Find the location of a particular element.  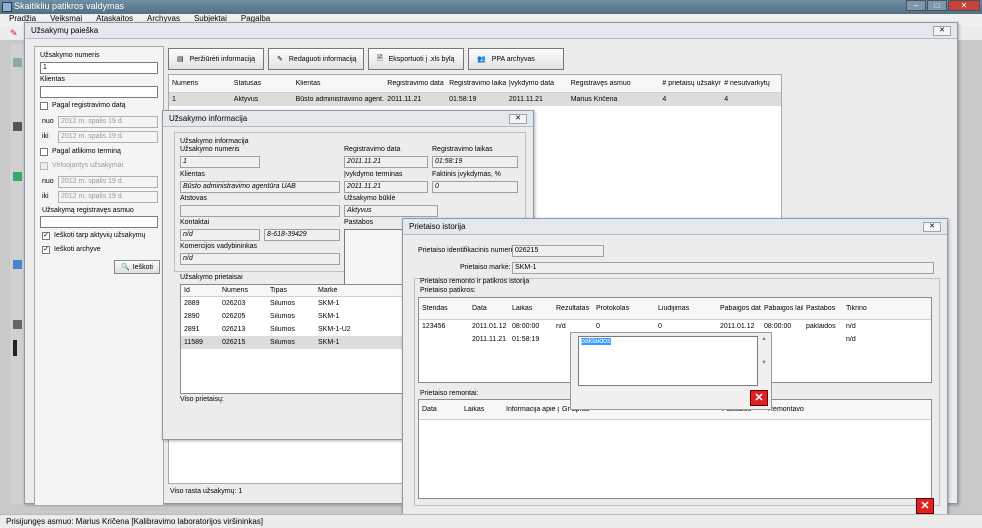

search-window-close-button: ✕ is located at coordinates (942, 31).